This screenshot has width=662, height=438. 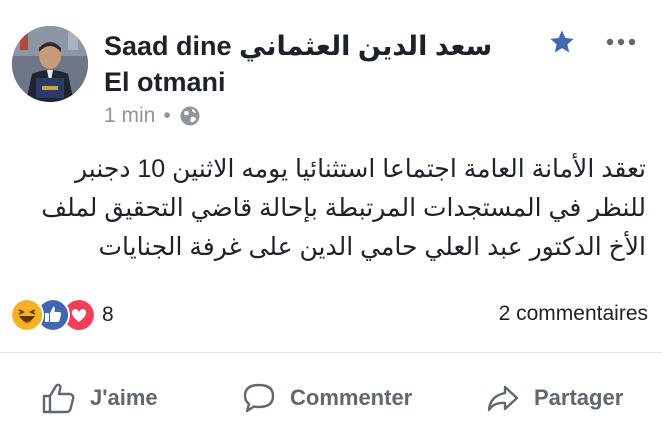 I want to click on share-label: Partager, so click(x=579, y=397).